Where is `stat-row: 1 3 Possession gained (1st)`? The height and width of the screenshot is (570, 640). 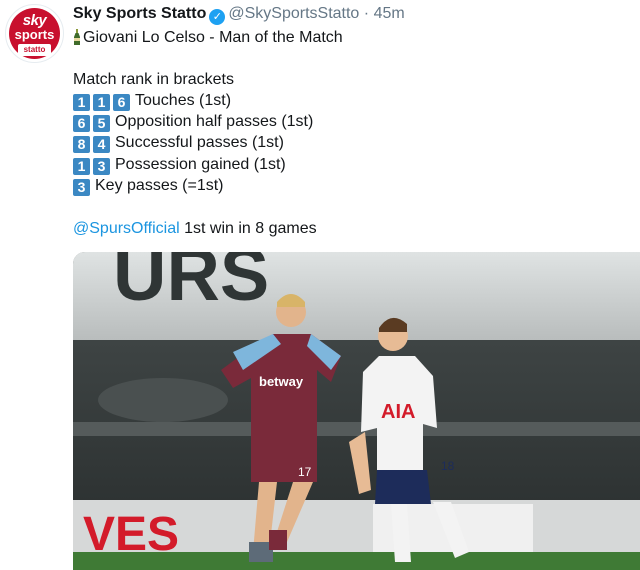 stat-row: 1 3 Possession gained (1st) is located at coordinates (179, 165).